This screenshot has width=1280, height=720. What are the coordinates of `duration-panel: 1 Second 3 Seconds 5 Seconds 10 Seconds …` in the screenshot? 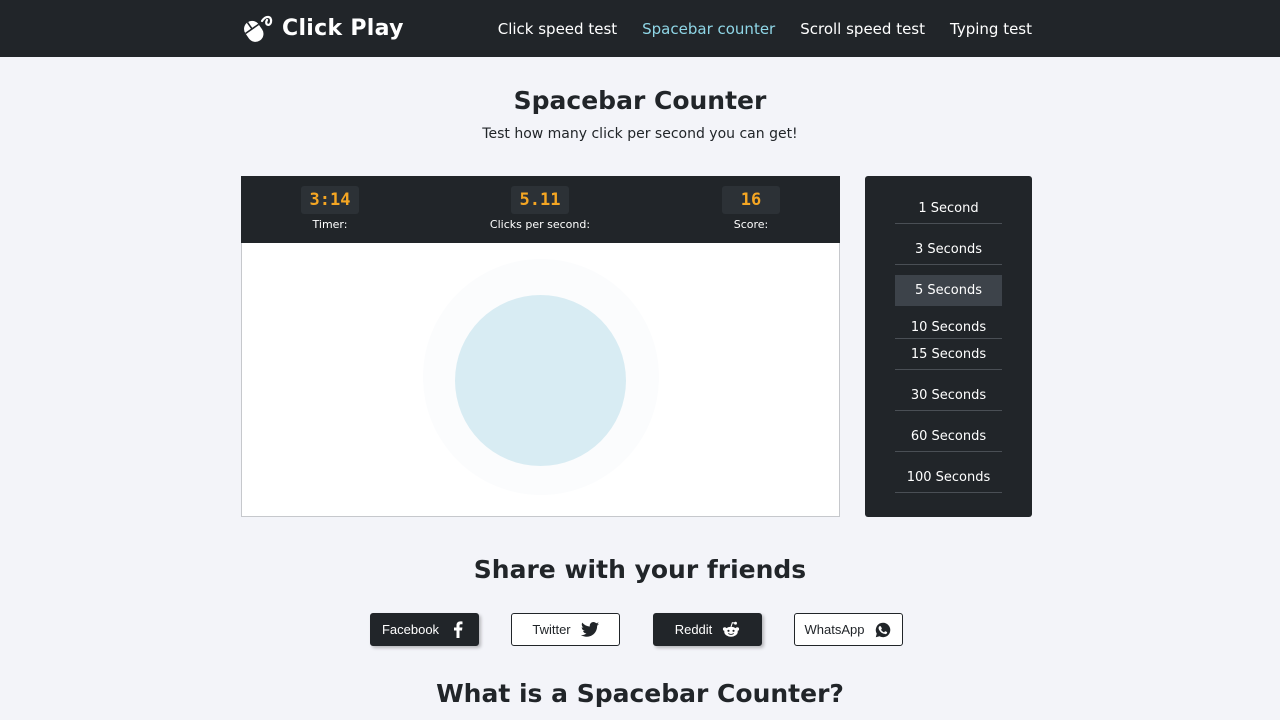 It's located at (948, 346).